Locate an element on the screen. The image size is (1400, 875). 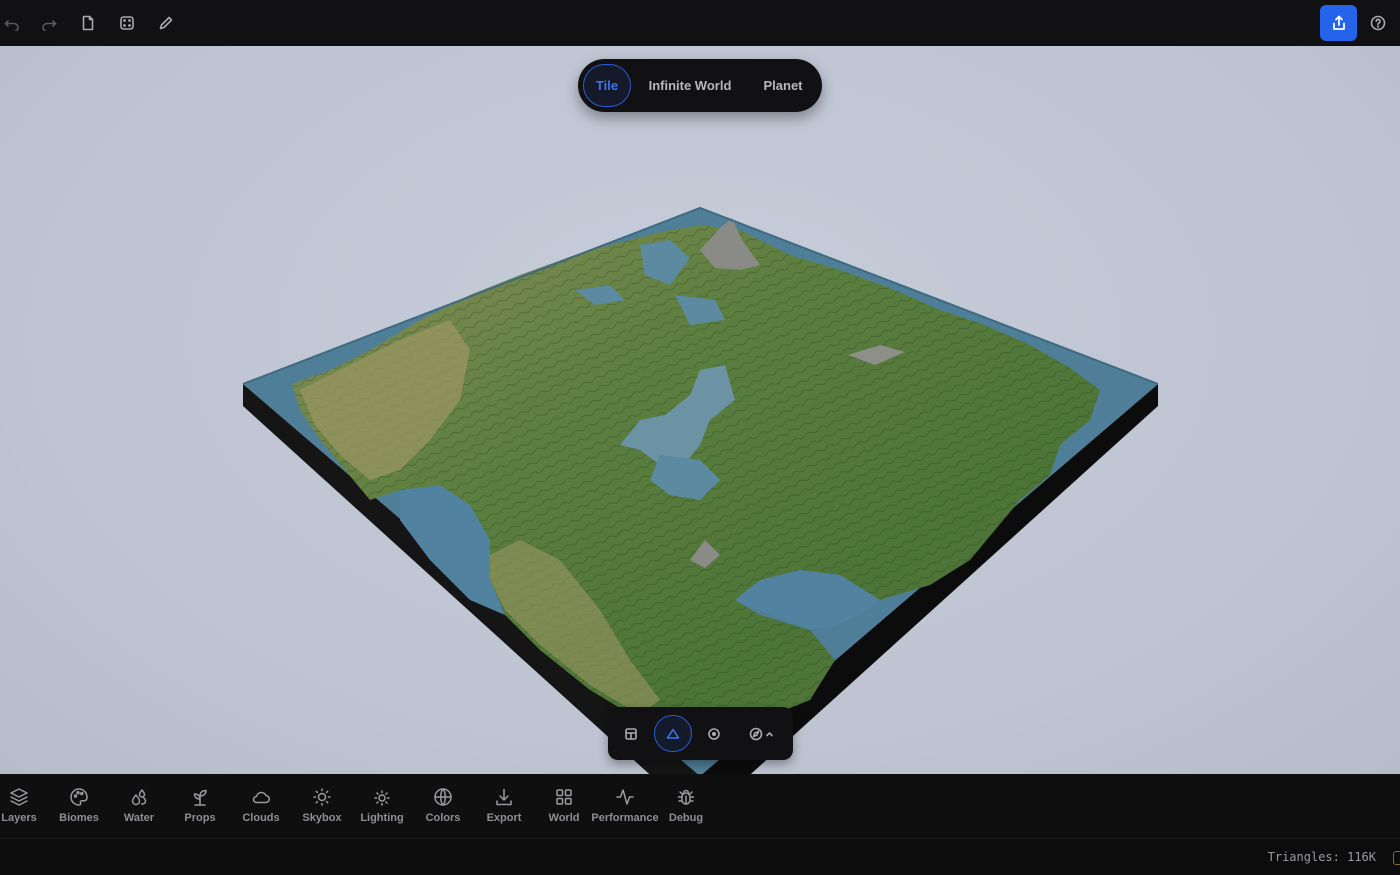
tool-biomes: Biomes is located at coordinates (79, 809).